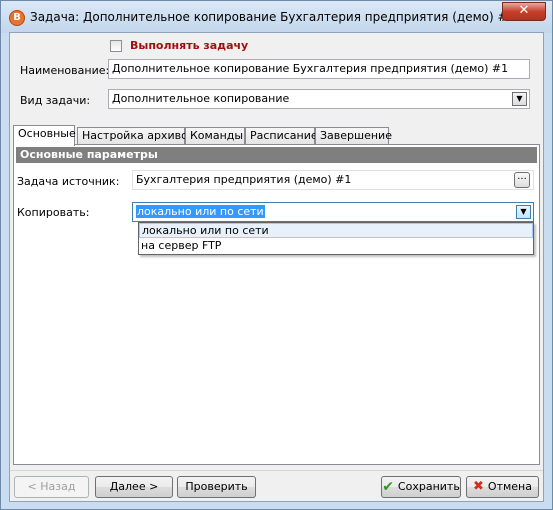 The width and height of the screenshot is (553, 510). I want to click on close-button: ✕, so click(524, 11).